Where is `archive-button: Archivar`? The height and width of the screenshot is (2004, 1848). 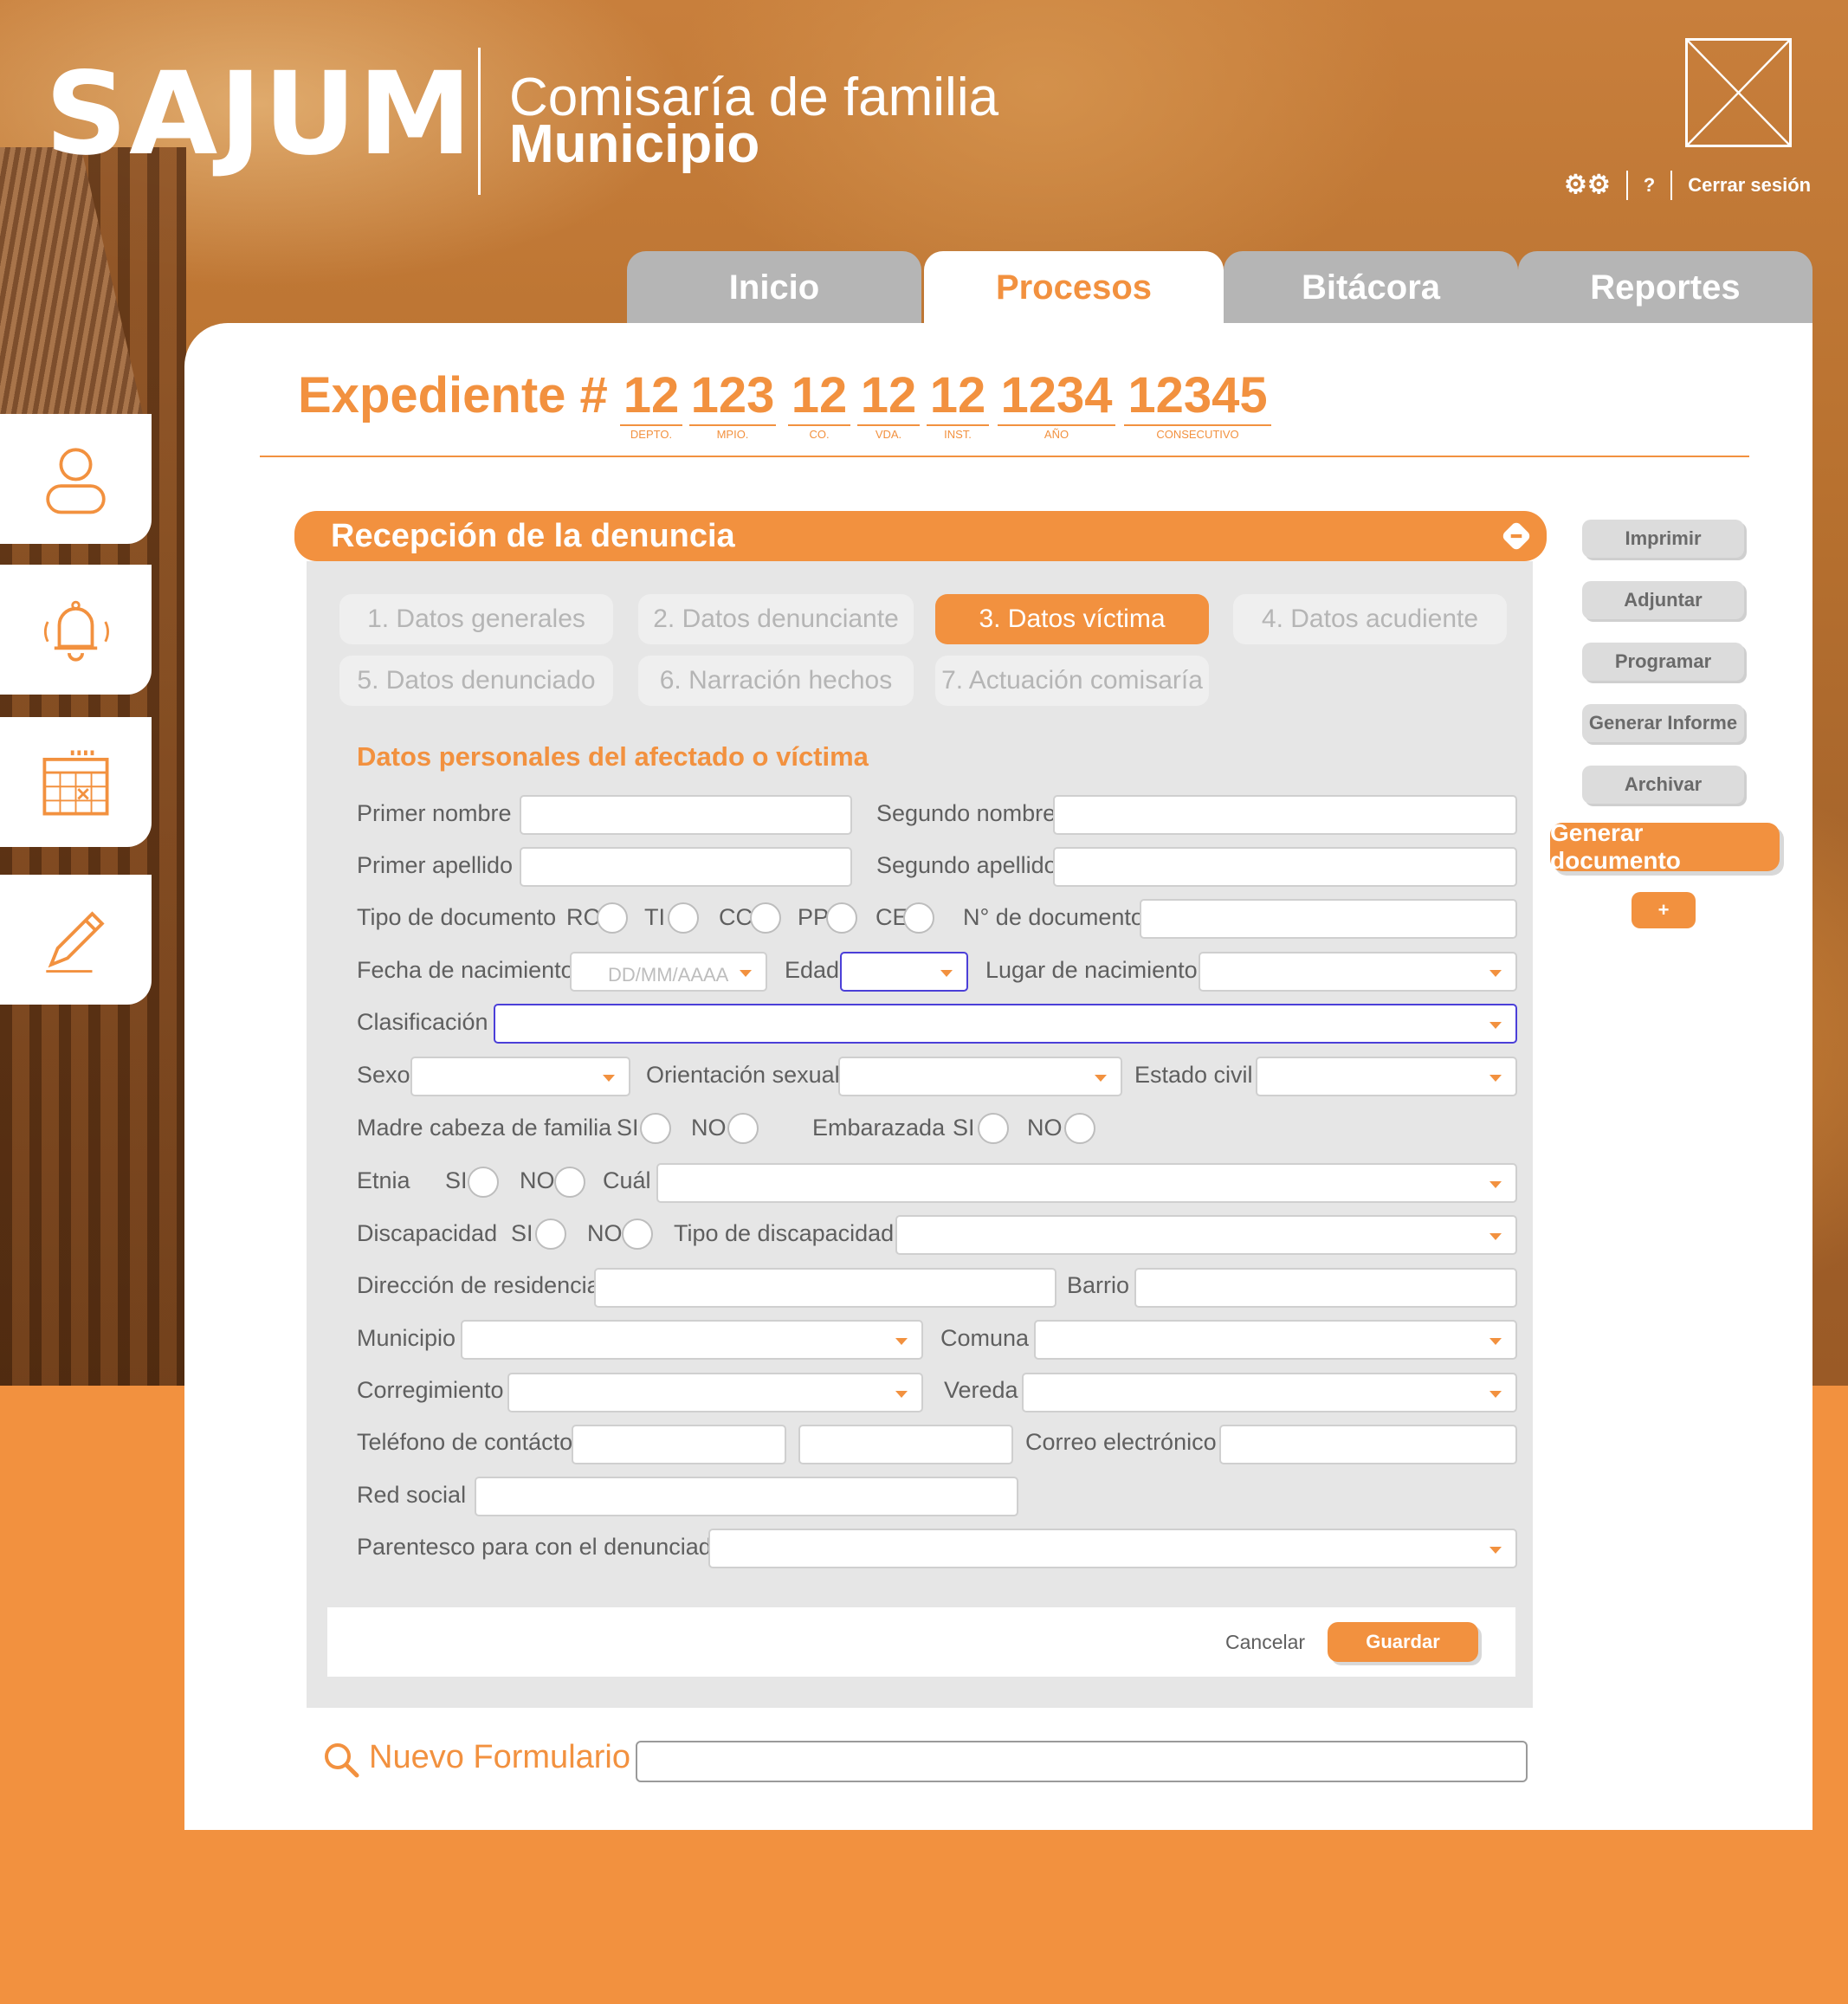 archive-button: Archivar is located at coordinates (1663, 785).